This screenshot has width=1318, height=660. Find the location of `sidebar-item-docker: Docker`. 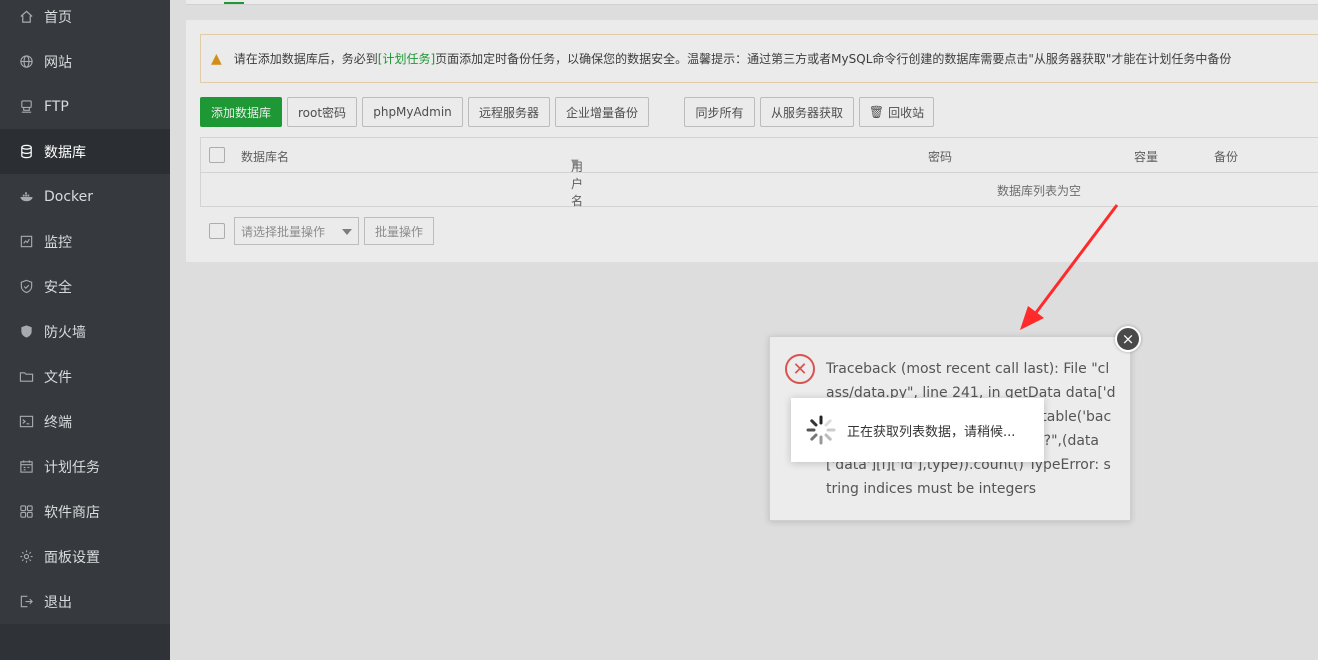

sidebar-item-docker: Docker is located at coordinates (85, 196).